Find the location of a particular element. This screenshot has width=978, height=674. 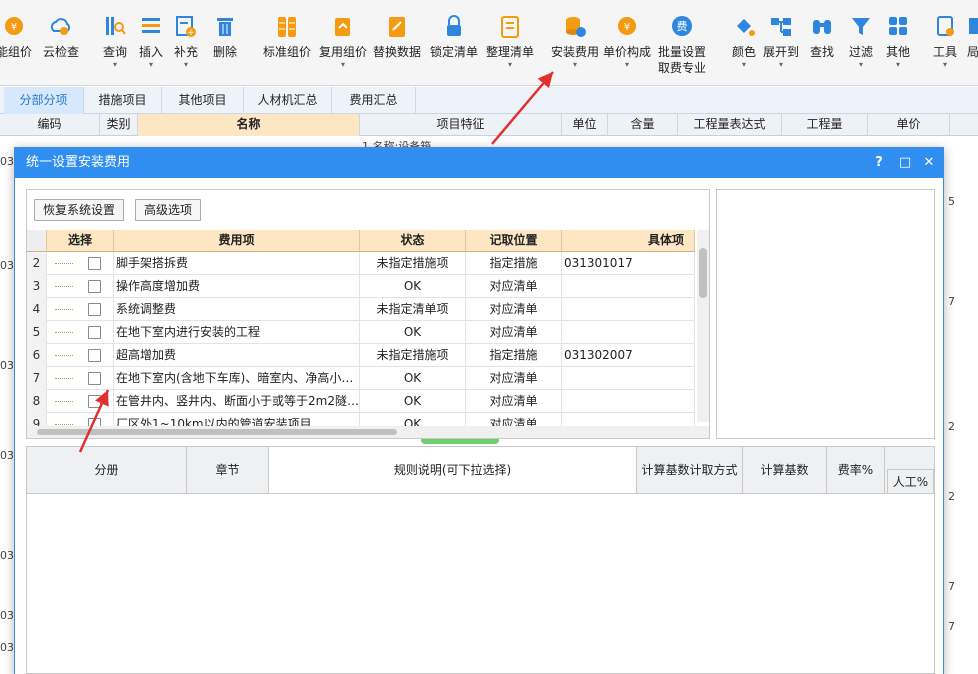

fee-item-name: 在地下室内进行安装的工程 is located at coordinates (237, 332).